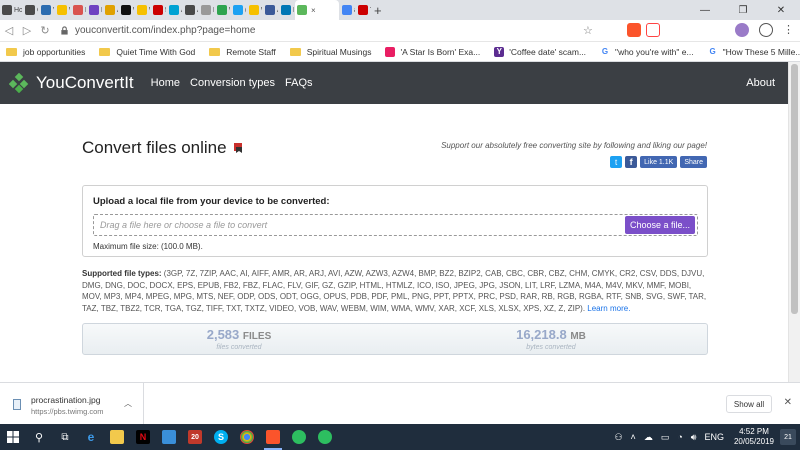 The height and width of the screenshot is (450, 800). I want to click on taskbar-brave, so click(273, 437).